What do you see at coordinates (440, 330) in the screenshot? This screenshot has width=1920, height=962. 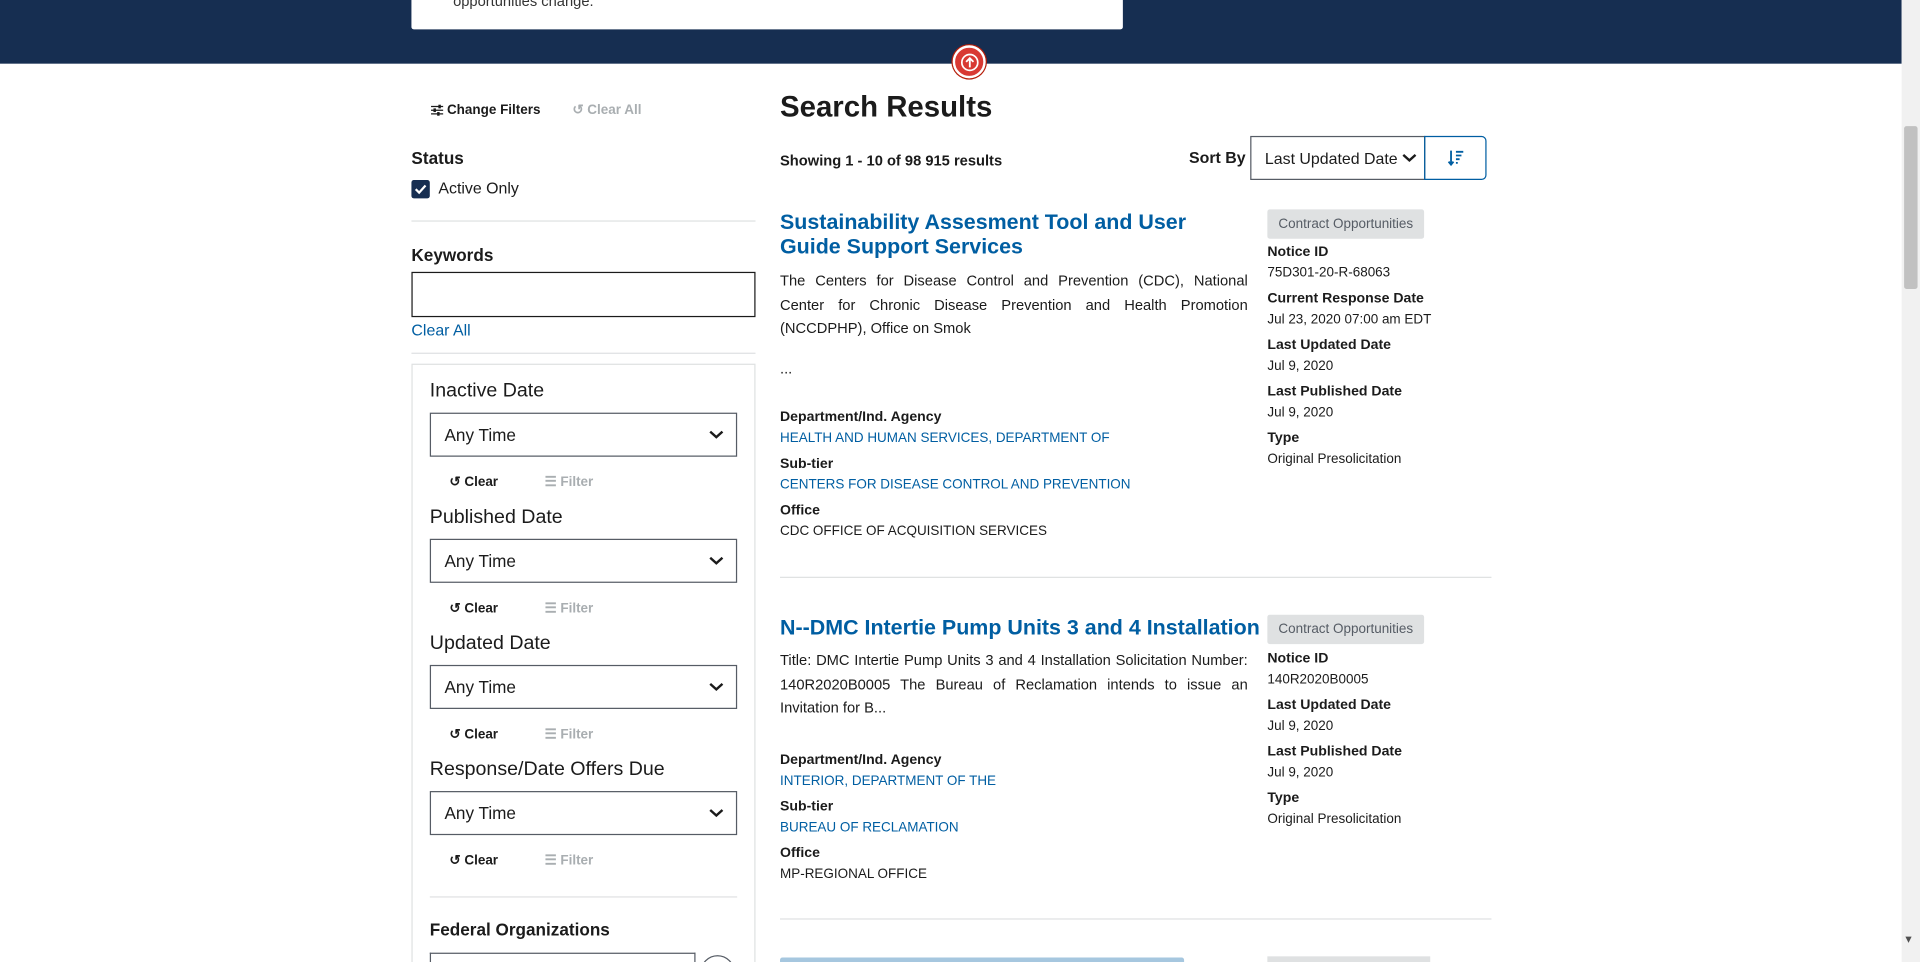 I see `keywords-clear-all-link: Clear All` at bounding box center [440, 330].